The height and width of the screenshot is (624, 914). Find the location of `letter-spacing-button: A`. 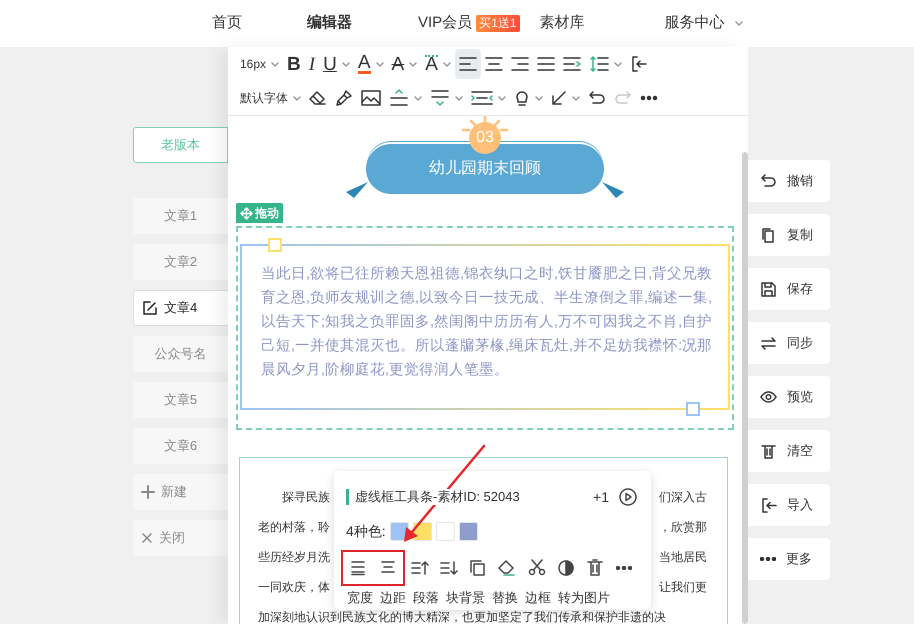

letter-spacing-button: A is located at coordinates (438, 64).